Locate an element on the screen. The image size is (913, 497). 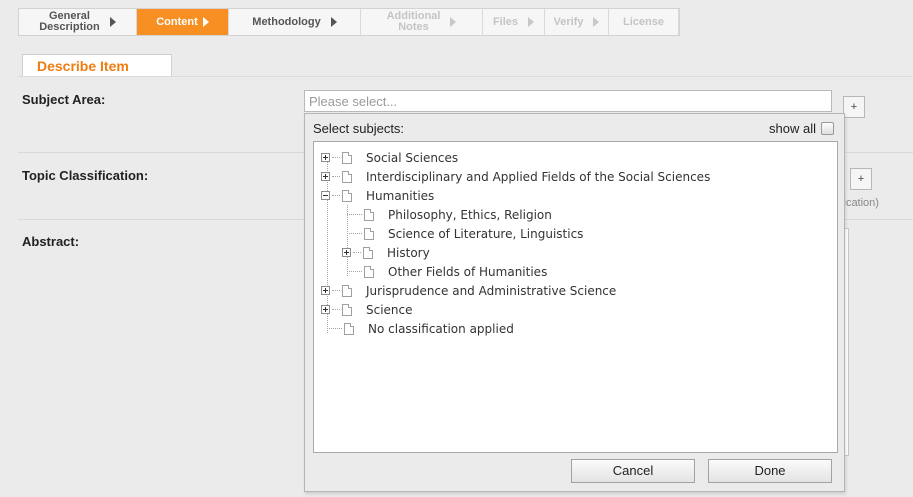
tree-node-no-classification: No classification applied is located at coordinates (420, 328).